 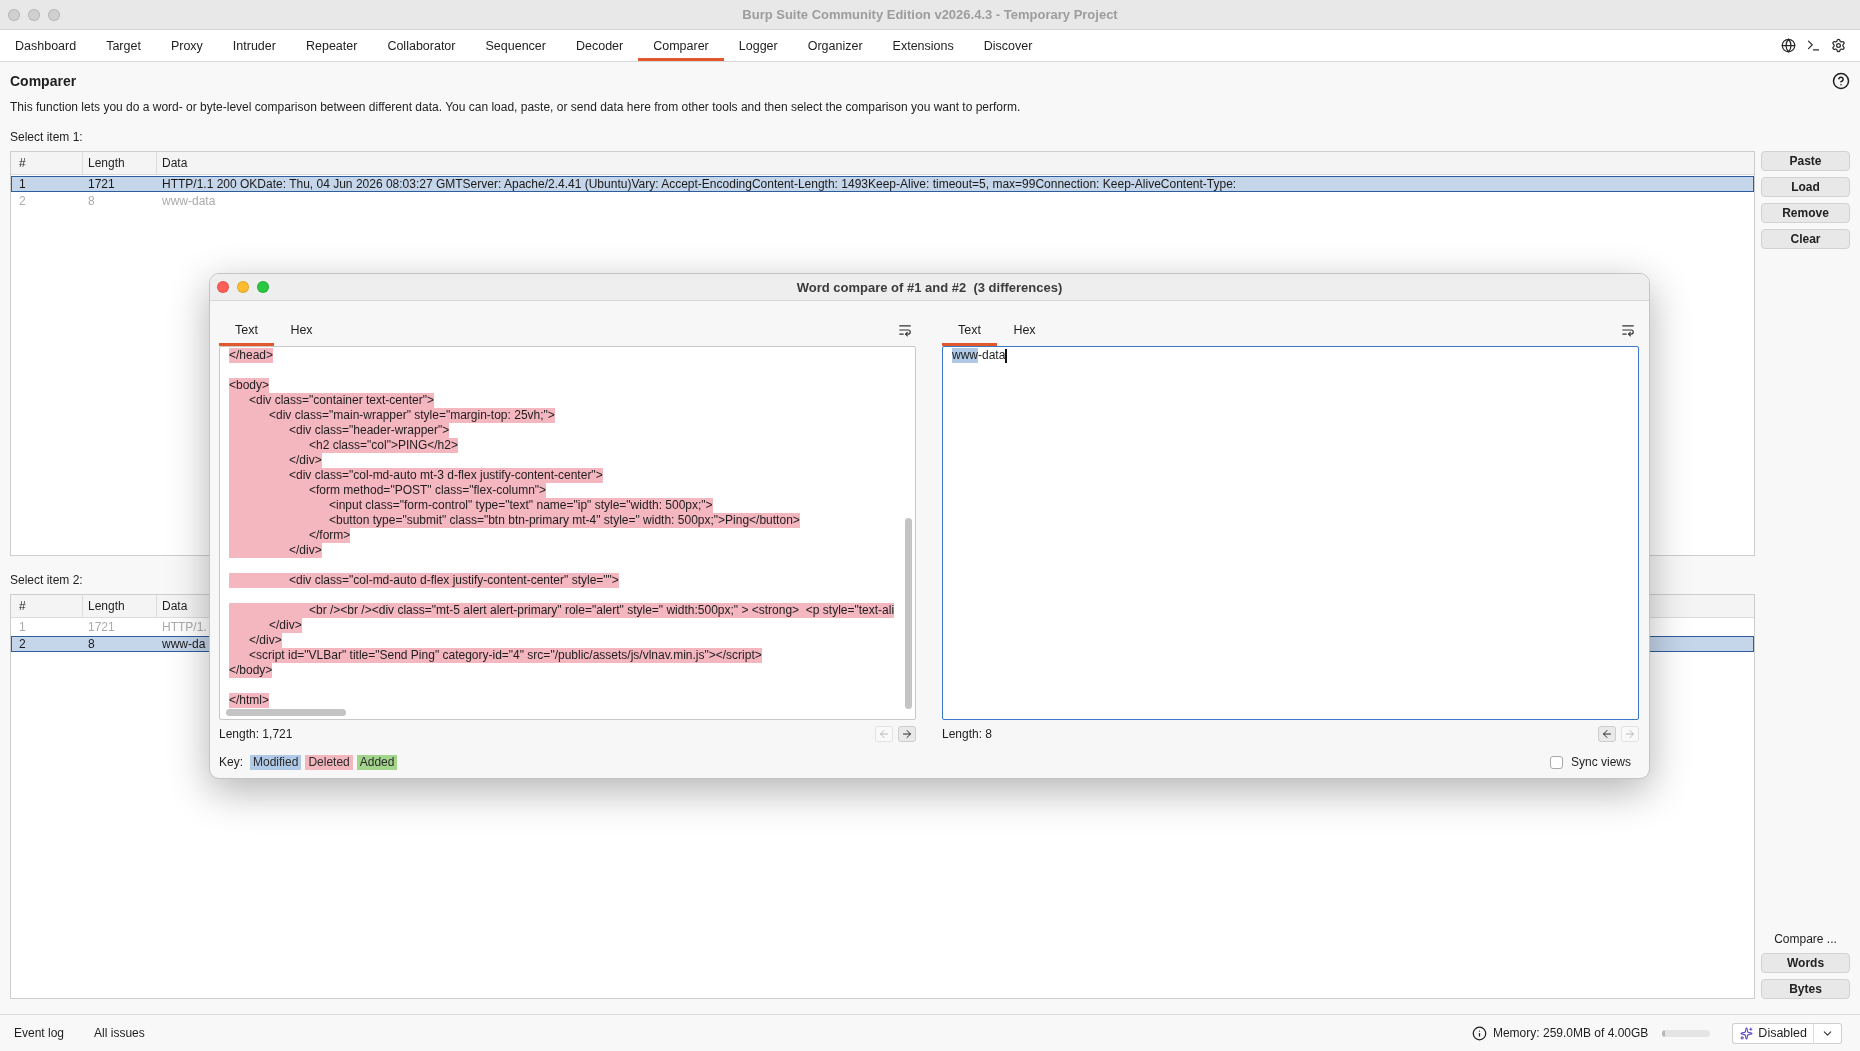 What do you see at coordinates (1556, 762) in the screenshot?
I see `sync-views-checkbox` at bounding box center [1556, 762].